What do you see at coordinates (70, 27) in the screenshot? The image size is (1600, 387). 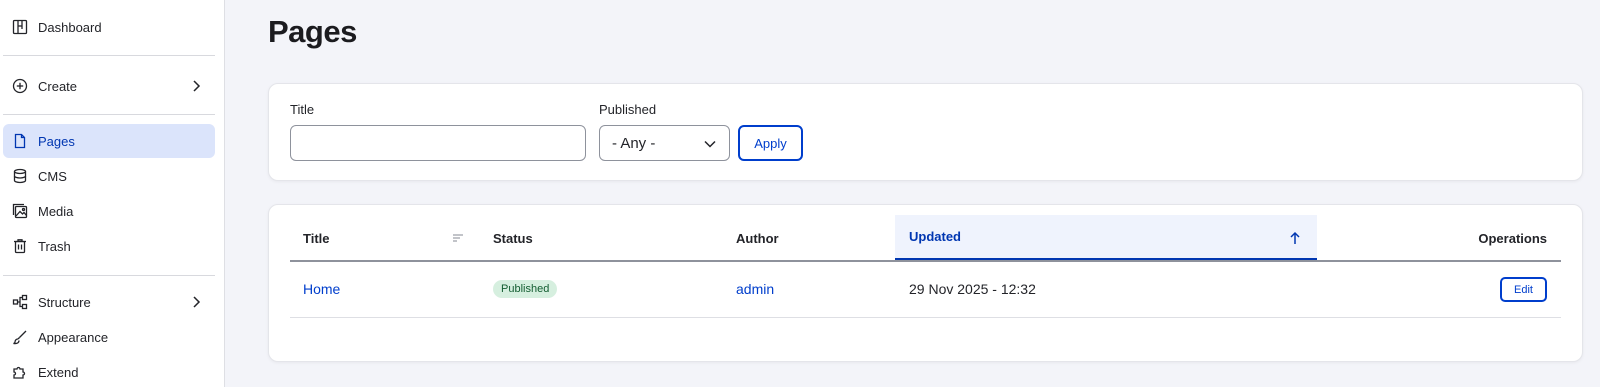 I see `sidebar-item-label: Dashboard` at bounding box center [70, 27].